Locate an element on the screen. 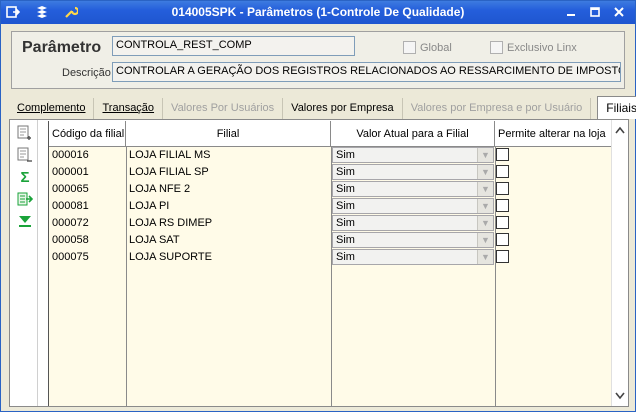 The height and width of the screenshot is (412, 636). global-checkbox-group: Global is located at coordinates (427, 47).